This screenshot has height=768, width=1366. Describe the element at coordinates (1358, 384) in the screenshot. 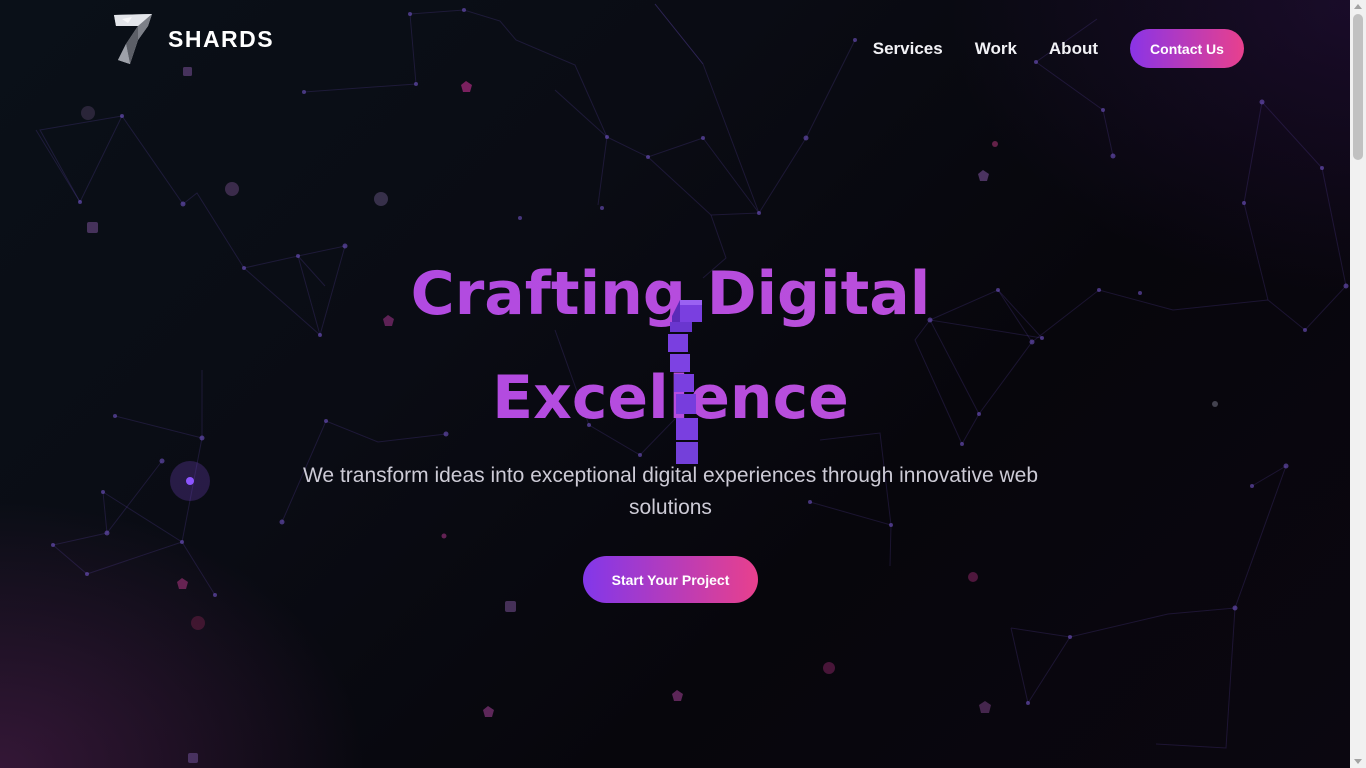

I see `page-scrollbar` at that location.